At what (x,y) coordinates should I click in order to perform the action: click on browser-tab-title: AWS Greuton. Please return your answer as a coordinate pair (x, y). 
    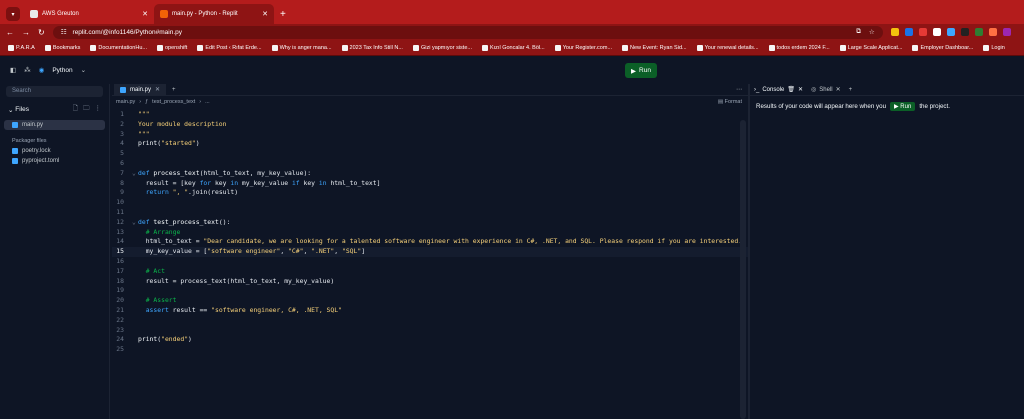
    Looking at the image, I should click on (60, 14).